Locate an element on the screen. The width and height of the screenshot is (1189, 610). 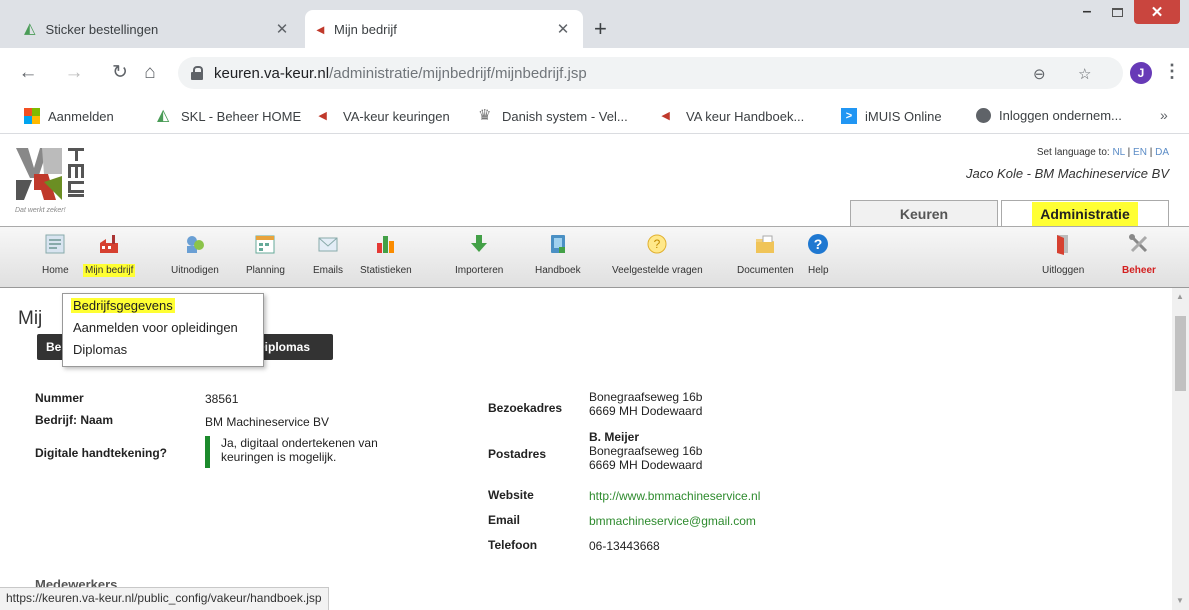
tab-keuren: Keuren is located at coordinates (924, 213).